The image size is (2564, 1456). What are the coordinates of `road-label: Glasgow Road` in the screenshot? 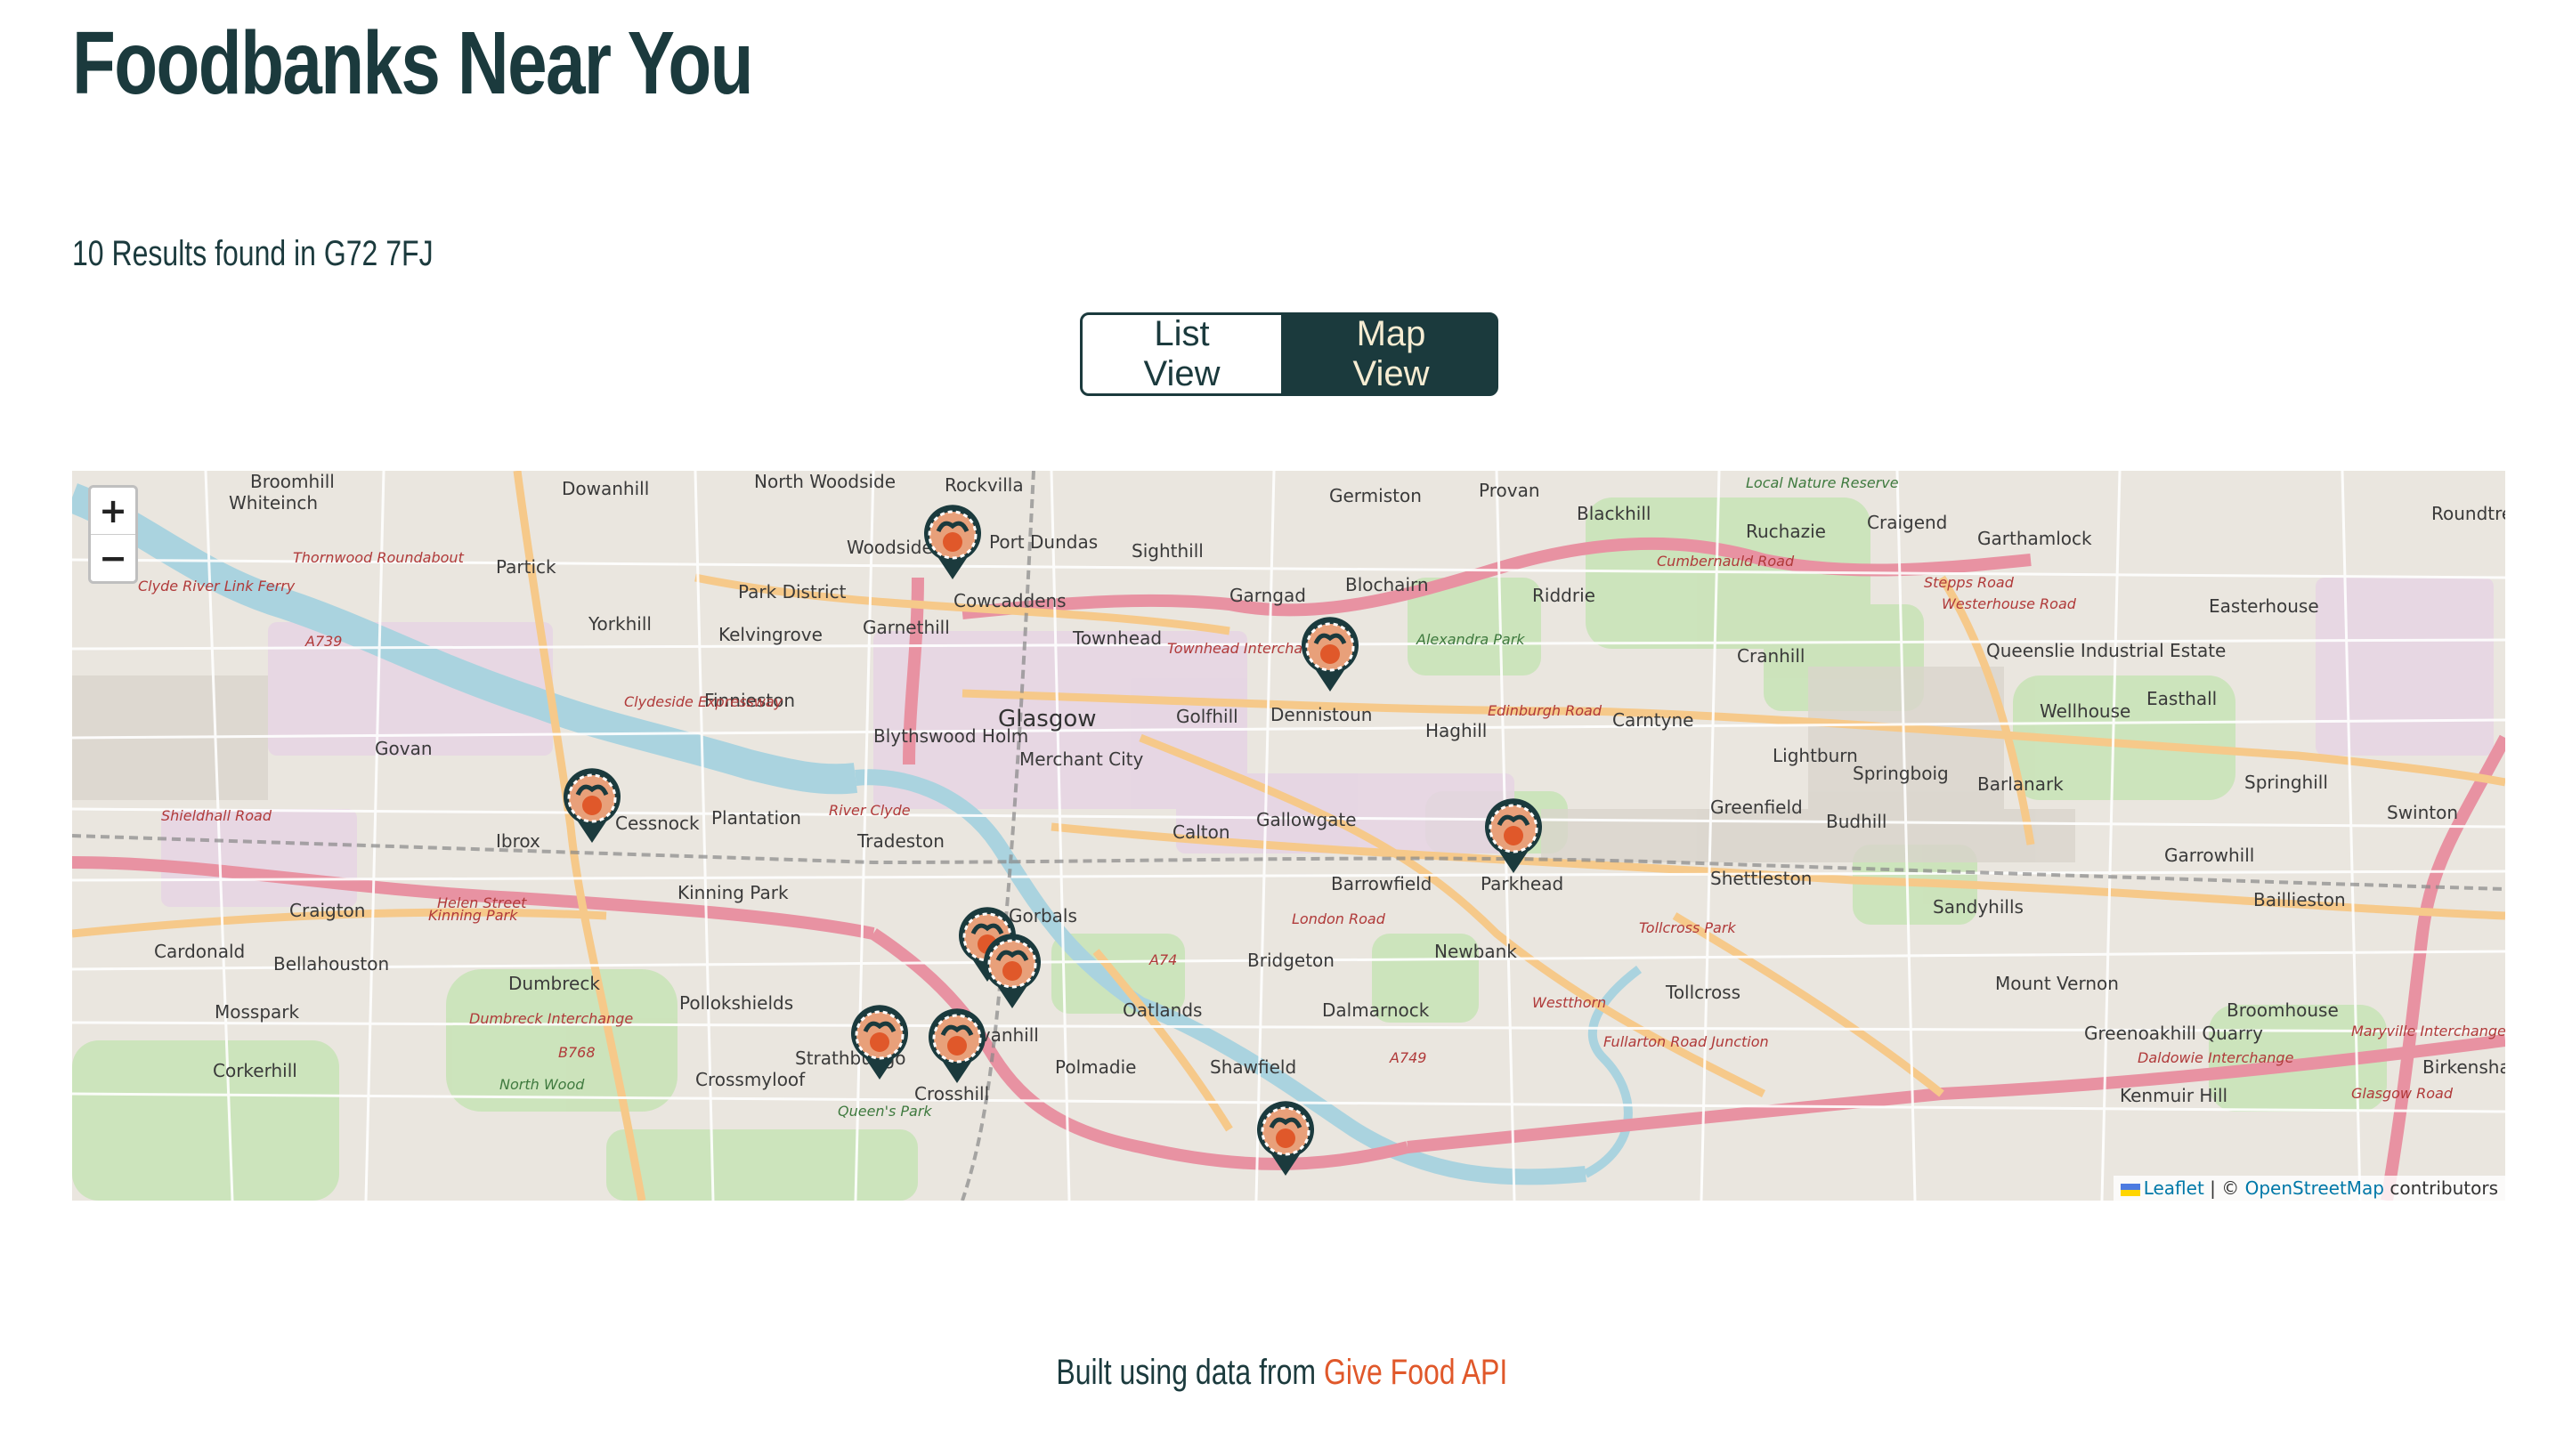 It's located at (2402, 1093).